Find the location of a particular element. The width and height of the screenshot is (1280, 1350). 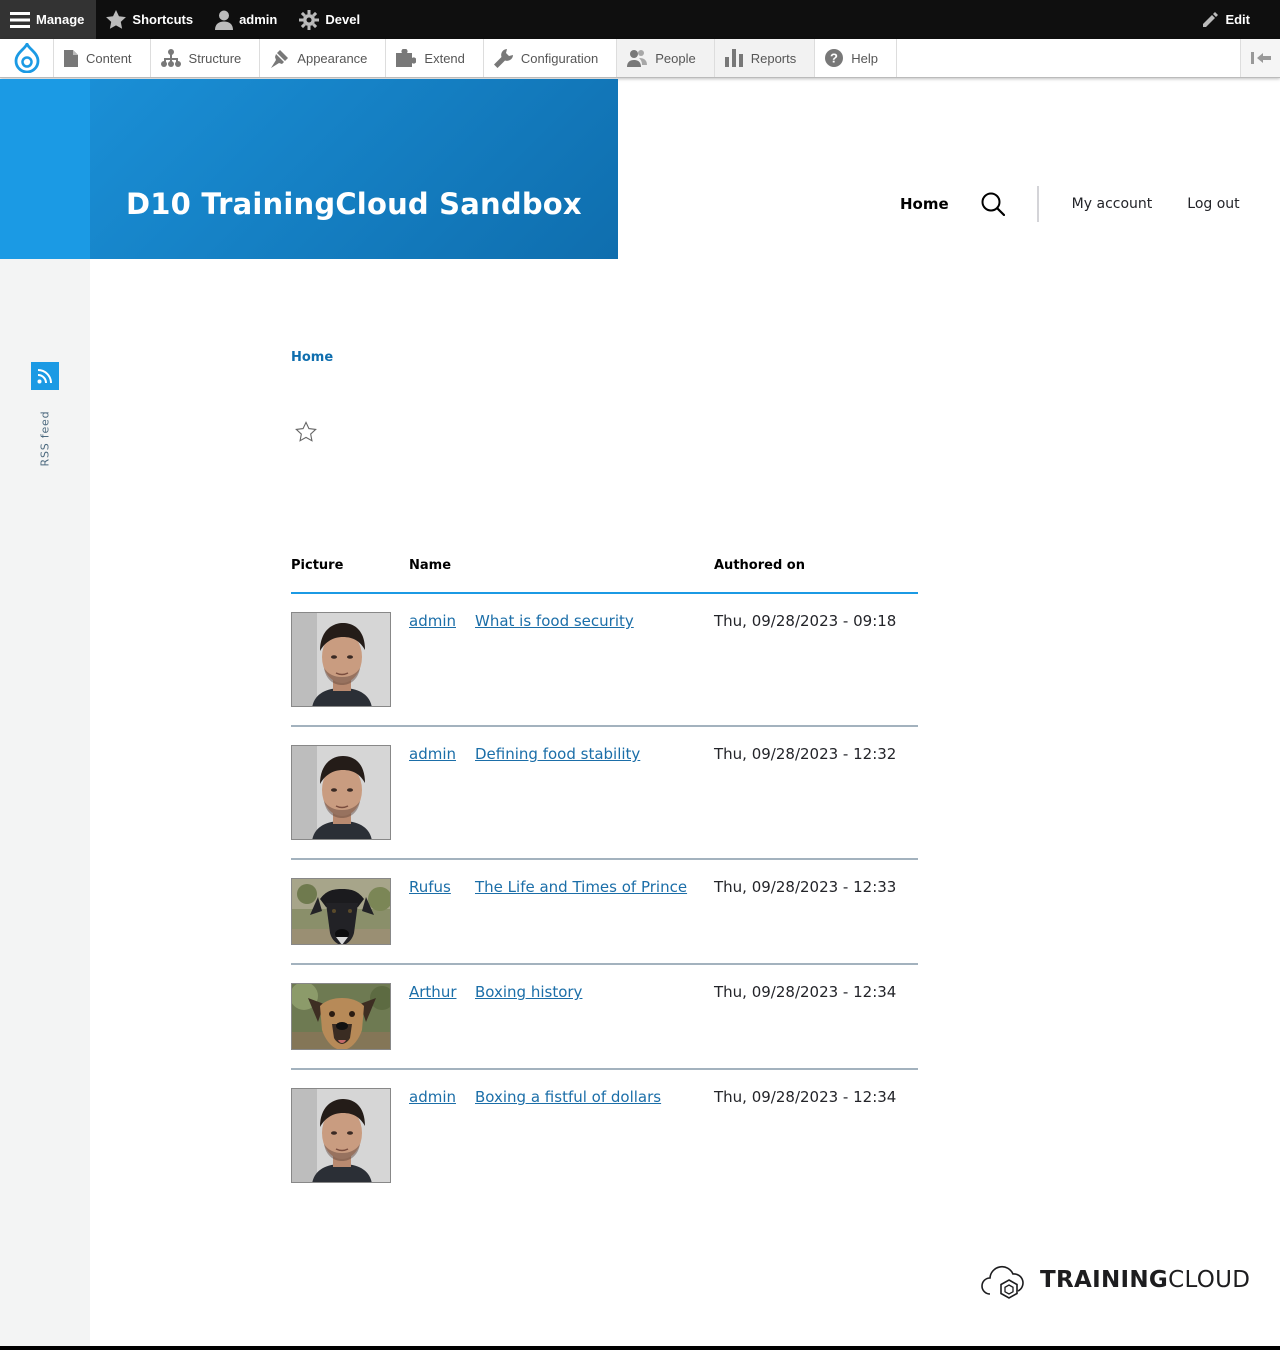

star-icon is located at coordinates (116, 19).